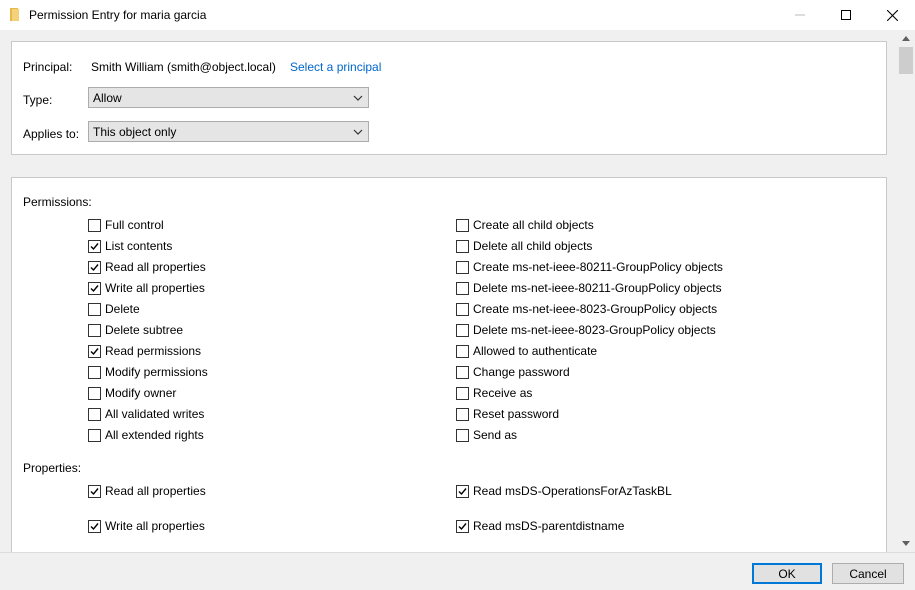 This screenshot has height=590, width=915. I want to click on type-selected-value: Allow, so click(107, 98).